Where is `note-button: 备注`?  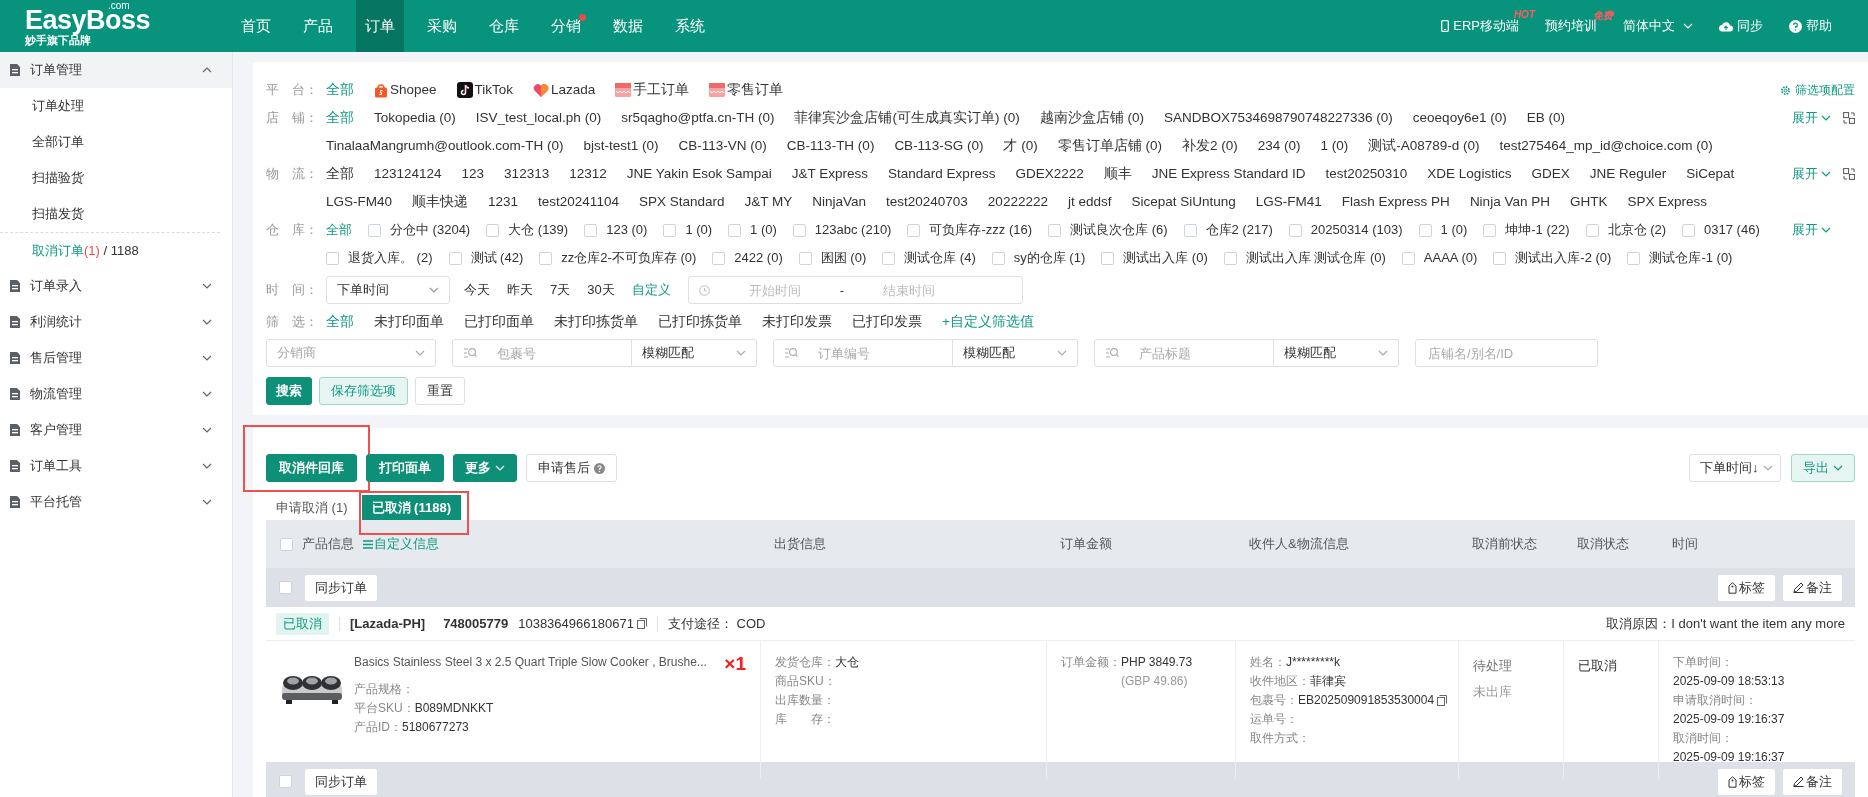 note-button: 备注 is located at coordinates (1812, 587).